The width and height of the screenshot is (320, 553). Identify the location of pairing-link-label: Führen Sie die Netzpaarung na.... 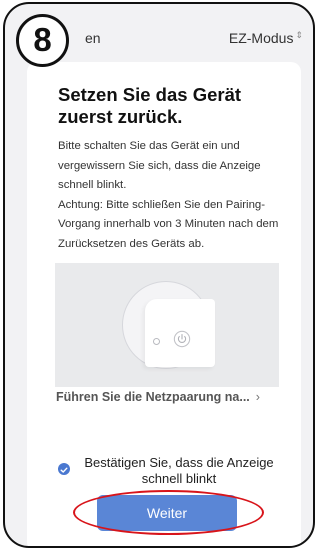
(153, 397).